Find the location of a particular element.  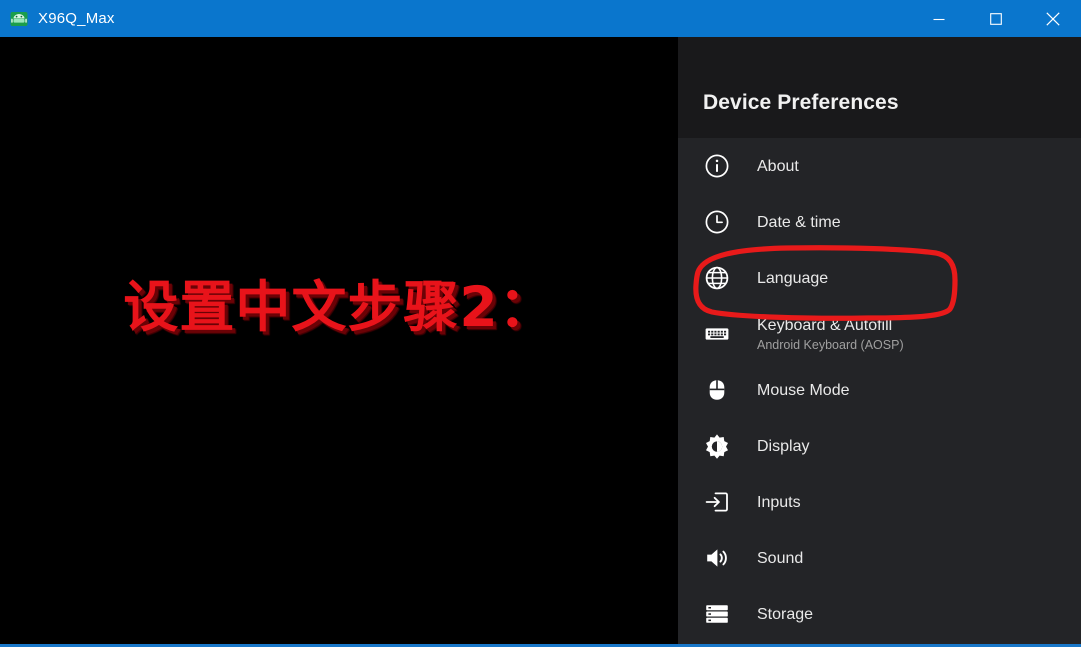

list-item-label: Sound is located at coordinates (780, 558).